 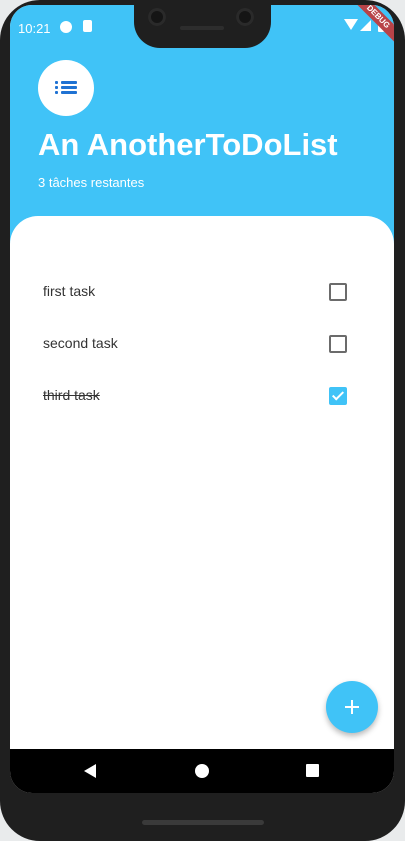 I want to click on earpiece-speaker, so click(x=202, y=28).